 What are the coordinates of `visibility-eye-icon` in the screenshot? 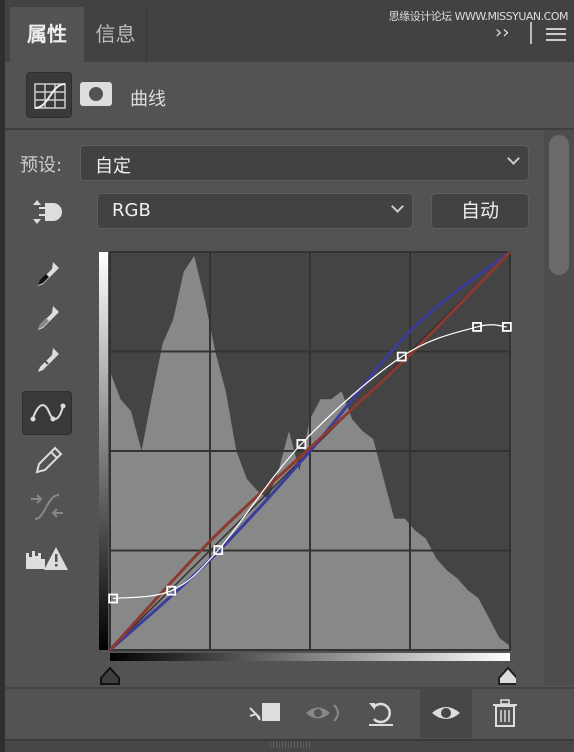 It's located at (446, 713).